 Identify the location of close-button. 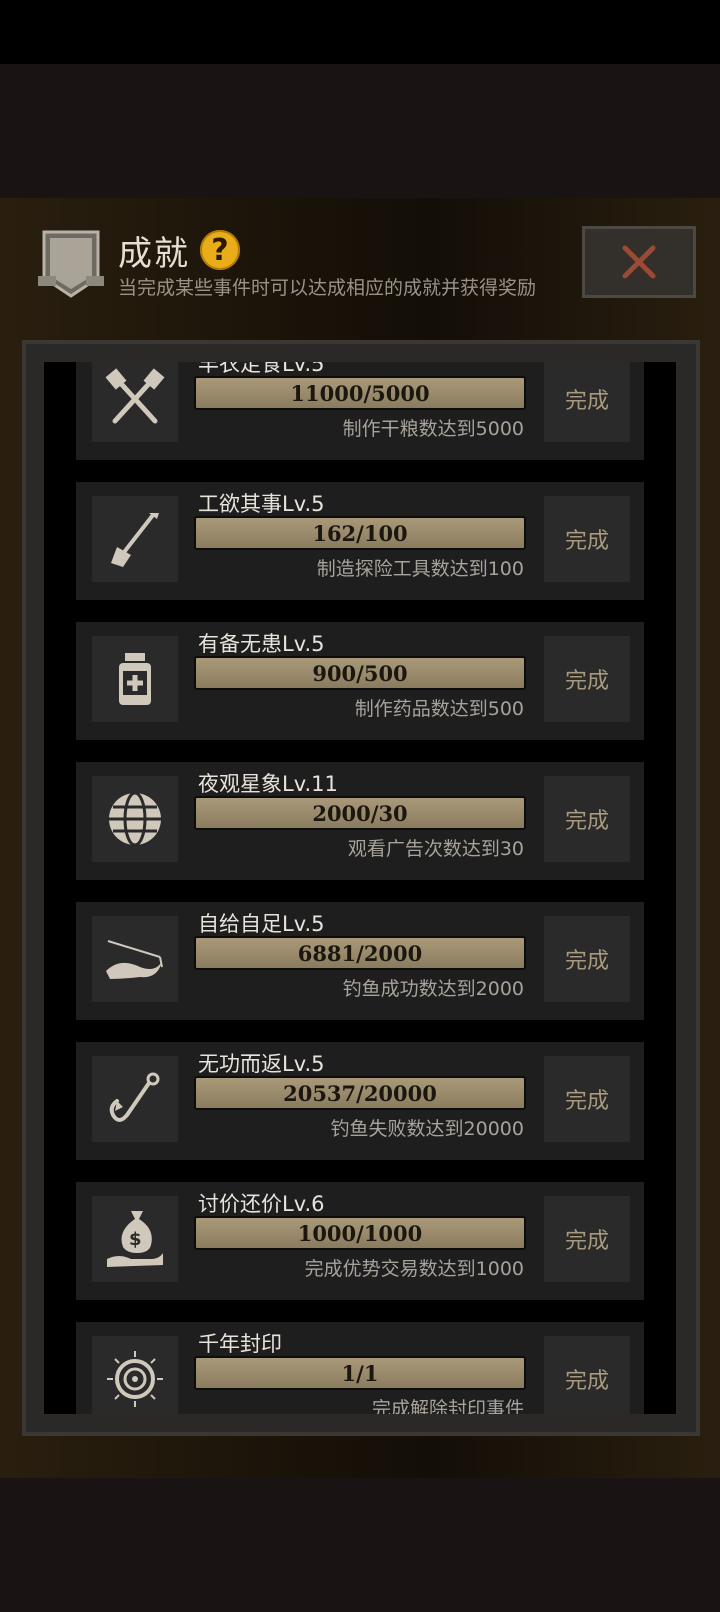
(639, 262).